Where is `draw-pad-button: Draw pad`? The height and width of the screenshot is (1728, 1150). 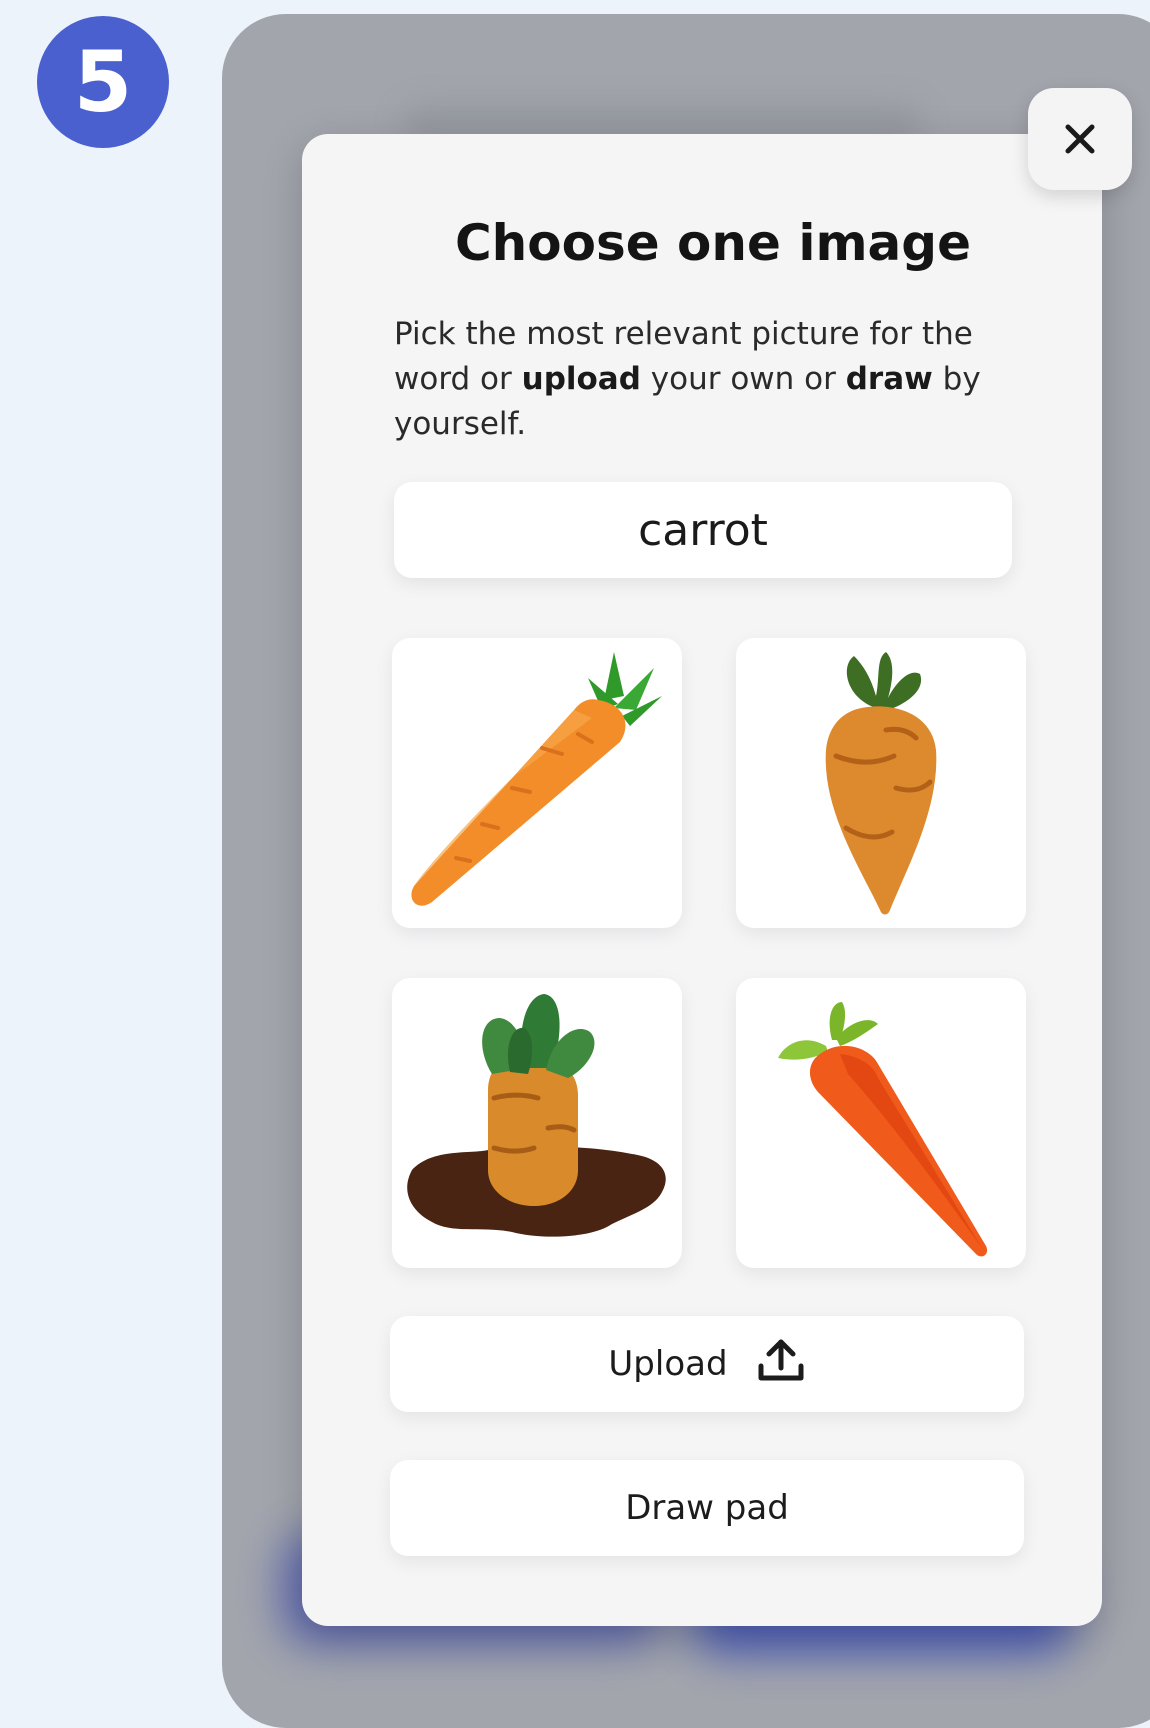
draw-pad-button: Draw pad is located at coordinates (707, 1508).